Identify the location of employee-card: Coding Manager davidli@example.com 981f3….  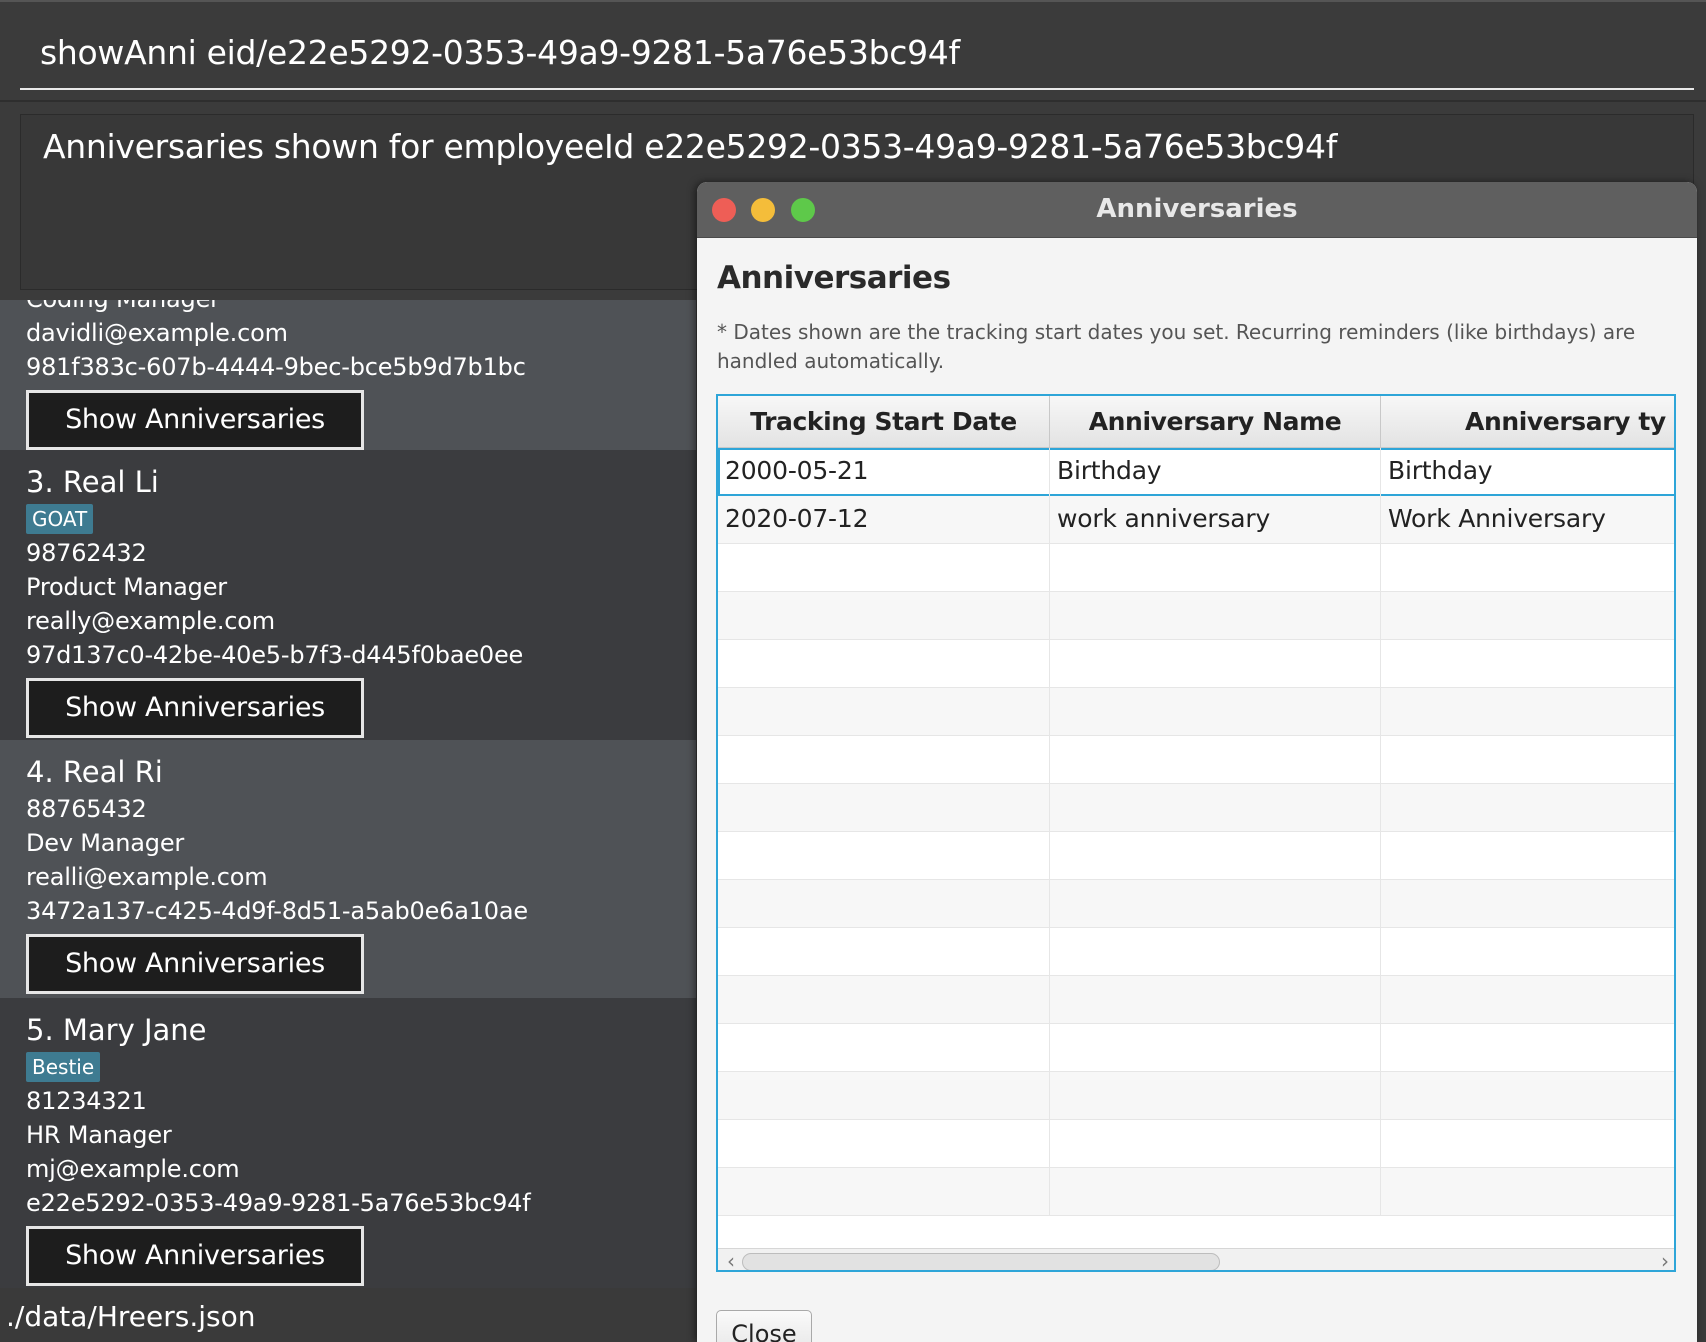
(348, 375).